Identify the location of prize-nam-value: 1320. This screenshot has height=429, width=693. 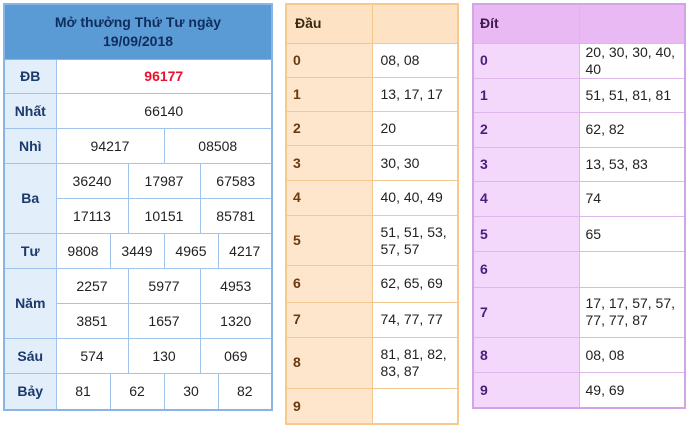
(236, 320).